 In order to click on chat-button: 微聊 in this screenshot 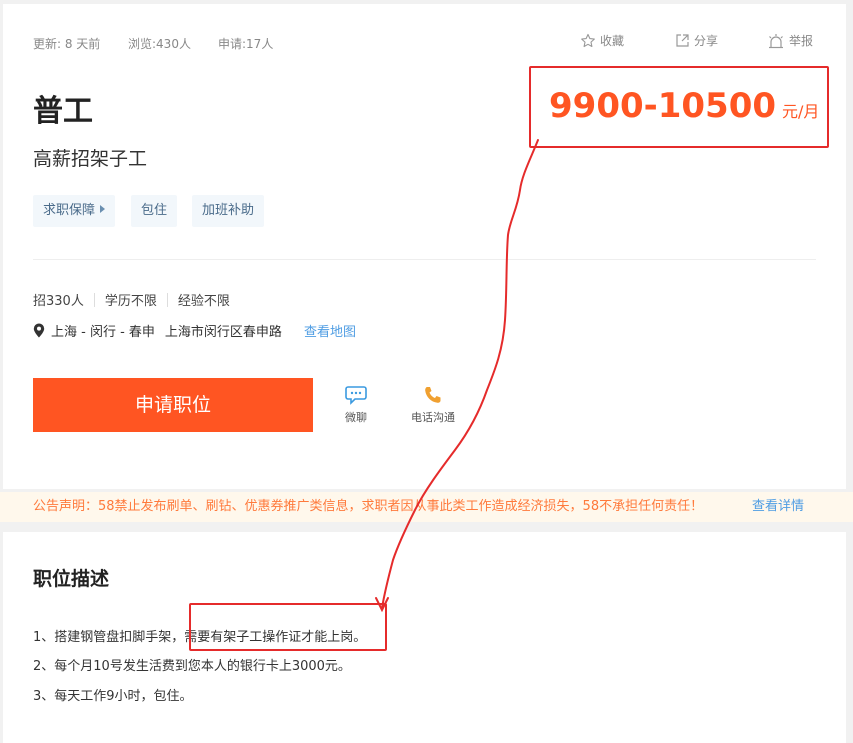, I will do `click(356, 405)`.